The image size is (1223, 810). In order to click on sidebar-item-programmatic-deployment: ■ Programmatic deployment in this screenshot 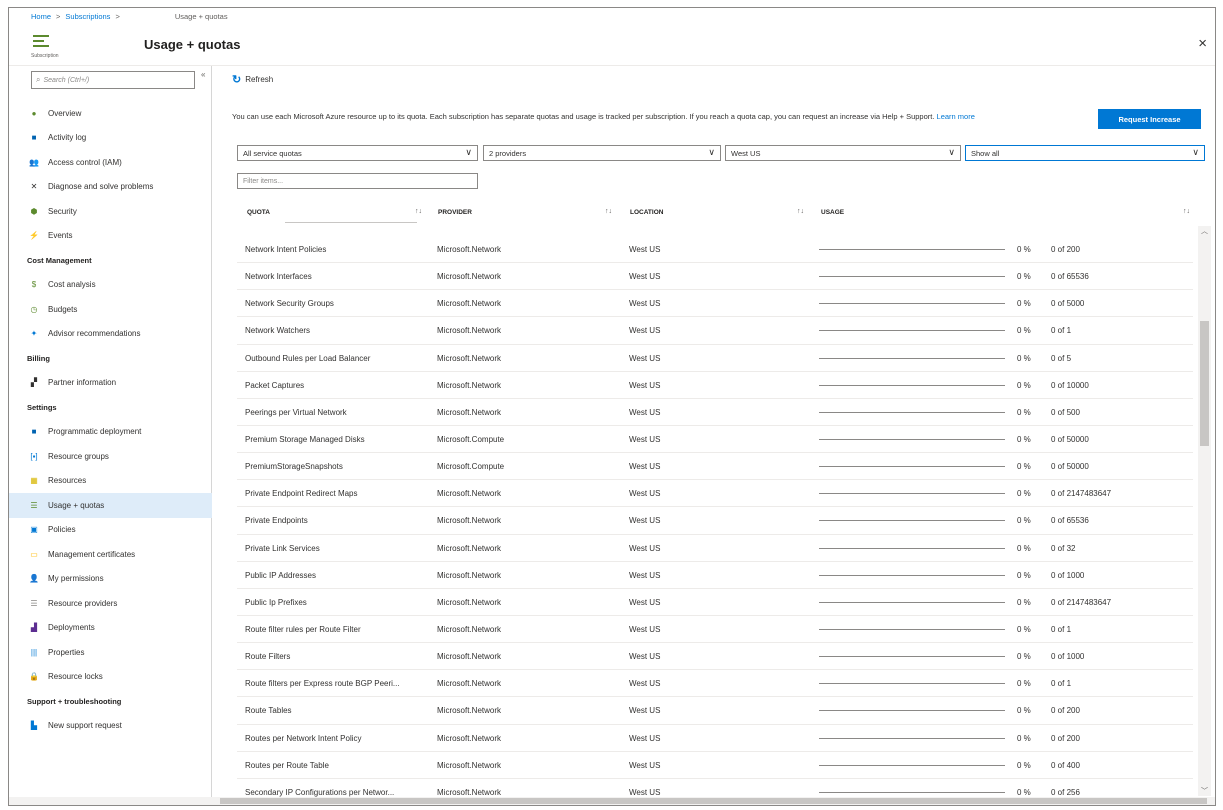, I will do `click(110, 432)`.